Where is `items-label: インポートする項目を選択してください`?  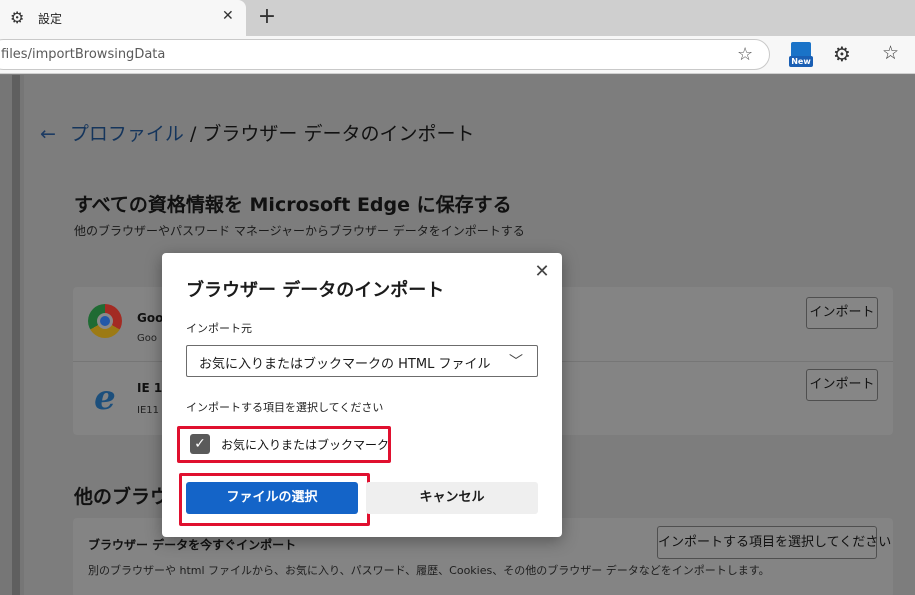 items-label: インポートする項目を選択してください is located at coordinates (285, 407).